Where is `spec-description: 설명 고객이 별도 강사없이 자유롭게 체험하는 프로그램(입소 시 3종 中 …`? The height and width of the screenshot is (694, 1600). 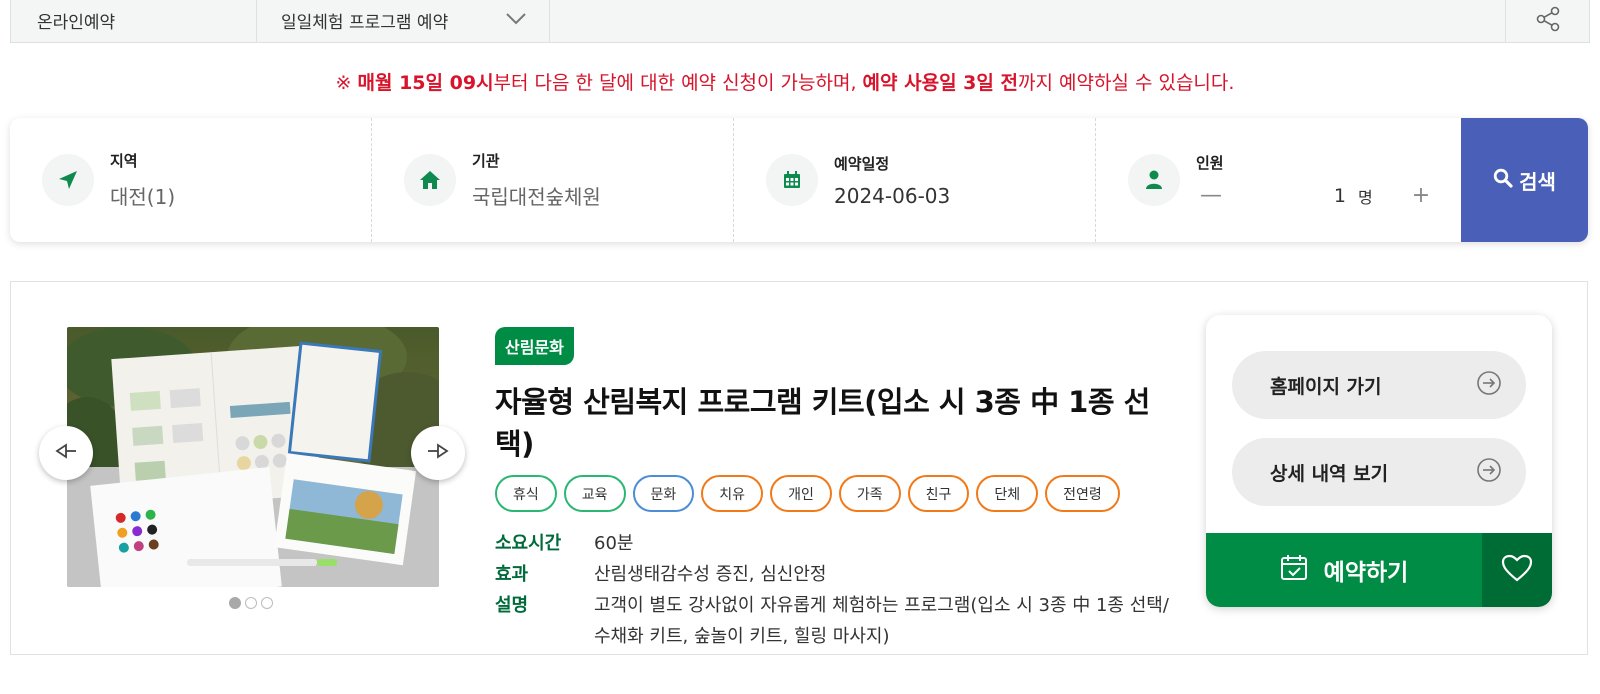 spec-description: 설명 고객이 별도 강사없이 자유롭게 체험하는 프로그램(입소 시 3종 中 … is located at coordinates (840, 621).